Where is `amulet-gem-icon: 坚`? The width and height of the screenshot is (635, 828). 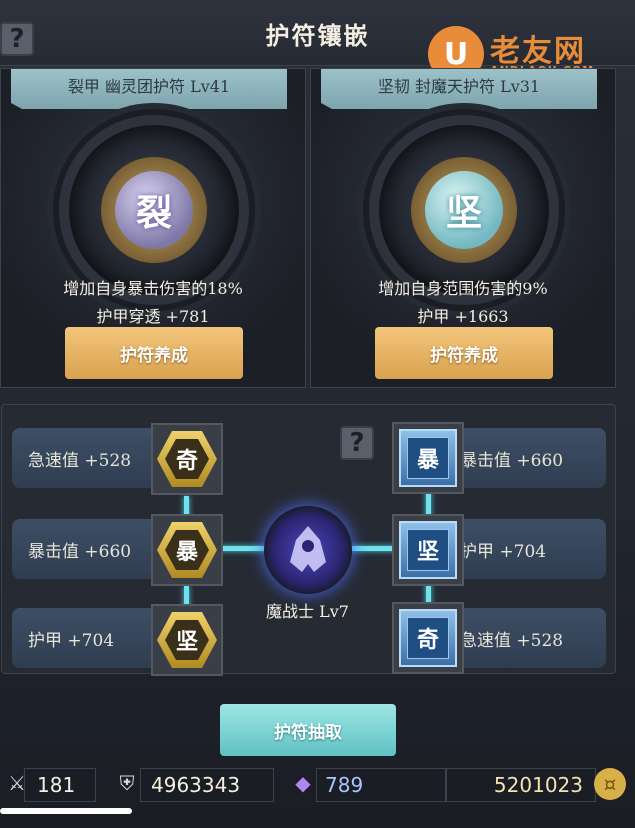
amulet-gem-icon: 坚 is located at coordinates (464, 210).